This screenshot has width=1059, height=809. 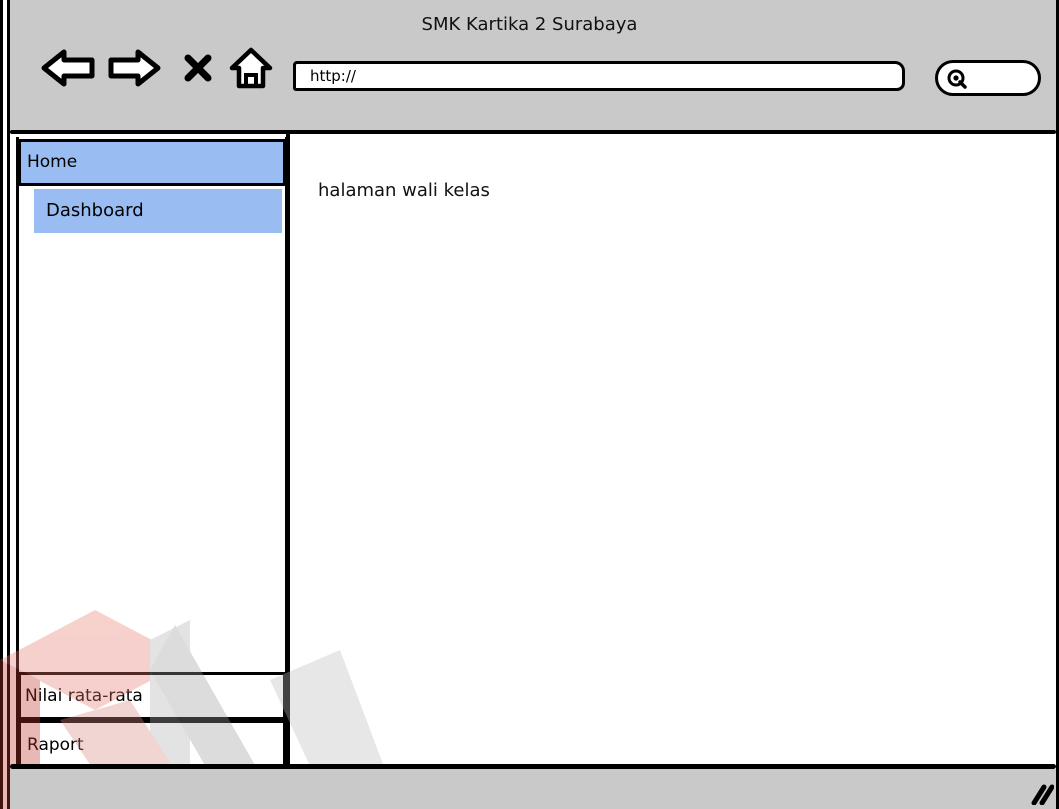 What do you see at coordinates (533, 789) in the screenshot?
I see `status-bar` at bounding box center [533, 789].